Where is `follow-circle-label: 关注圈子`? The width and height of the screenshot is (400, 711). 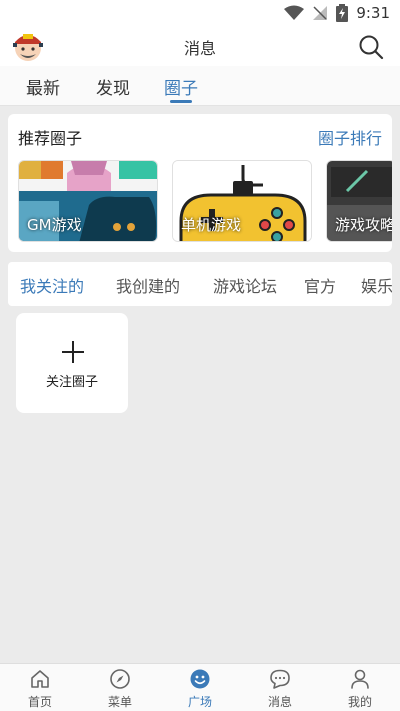 follow-circle-label: 关注圈子 is located at coordinates (71, 382).